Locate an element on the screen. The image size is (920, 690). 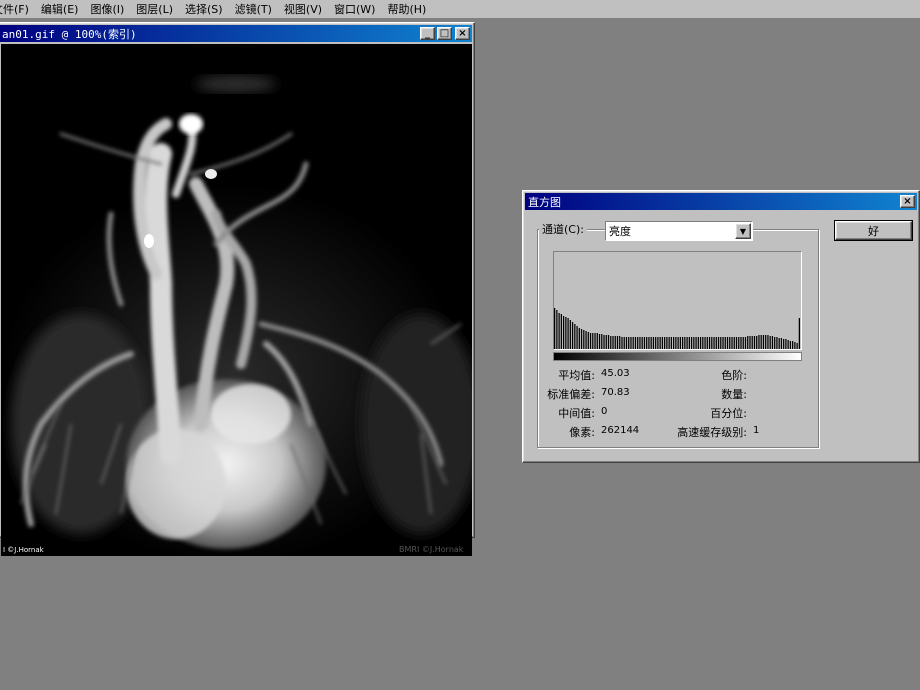
histogram-graph is located at coordinates (677, 300).